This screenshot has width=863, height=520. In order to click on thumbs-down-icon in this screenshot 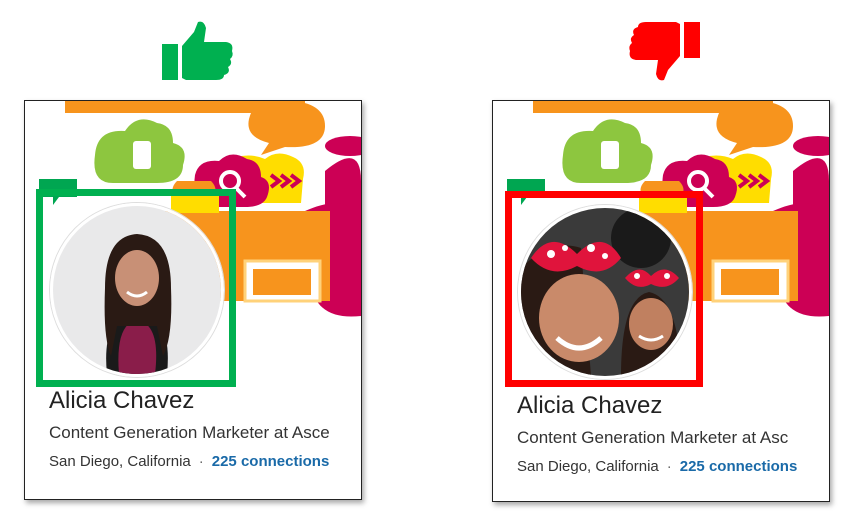, I will do `click(664, 51)`.